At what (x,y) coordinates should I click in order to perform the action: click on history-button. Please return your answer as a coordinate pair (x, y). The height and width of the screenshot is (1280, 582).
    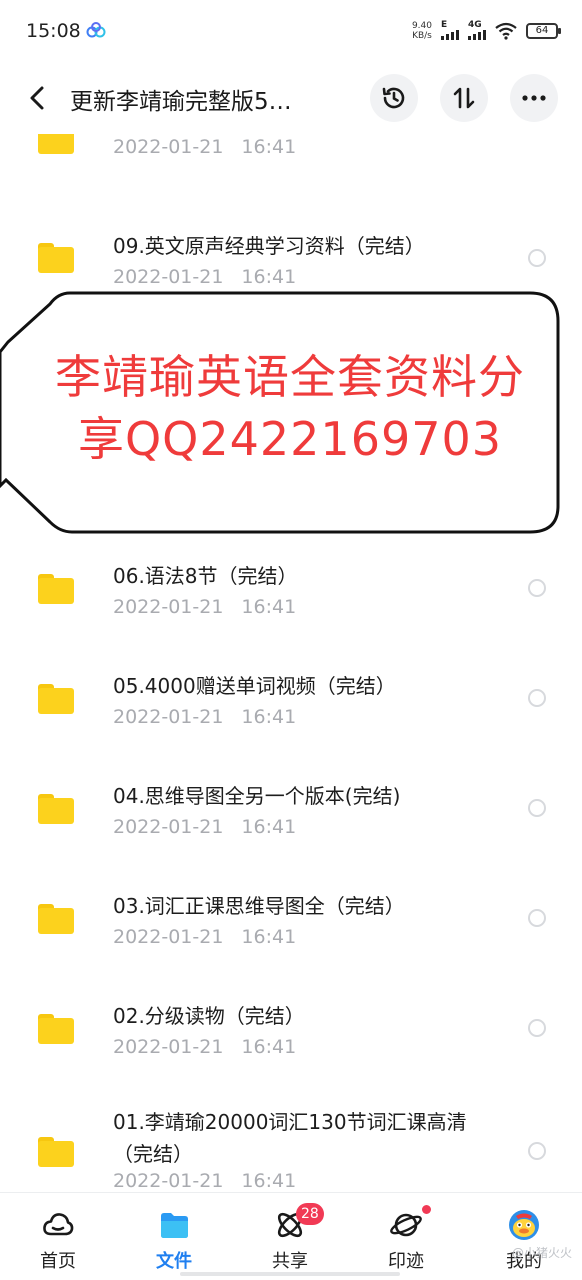
    Looking at the image, I should click on (394, 98).